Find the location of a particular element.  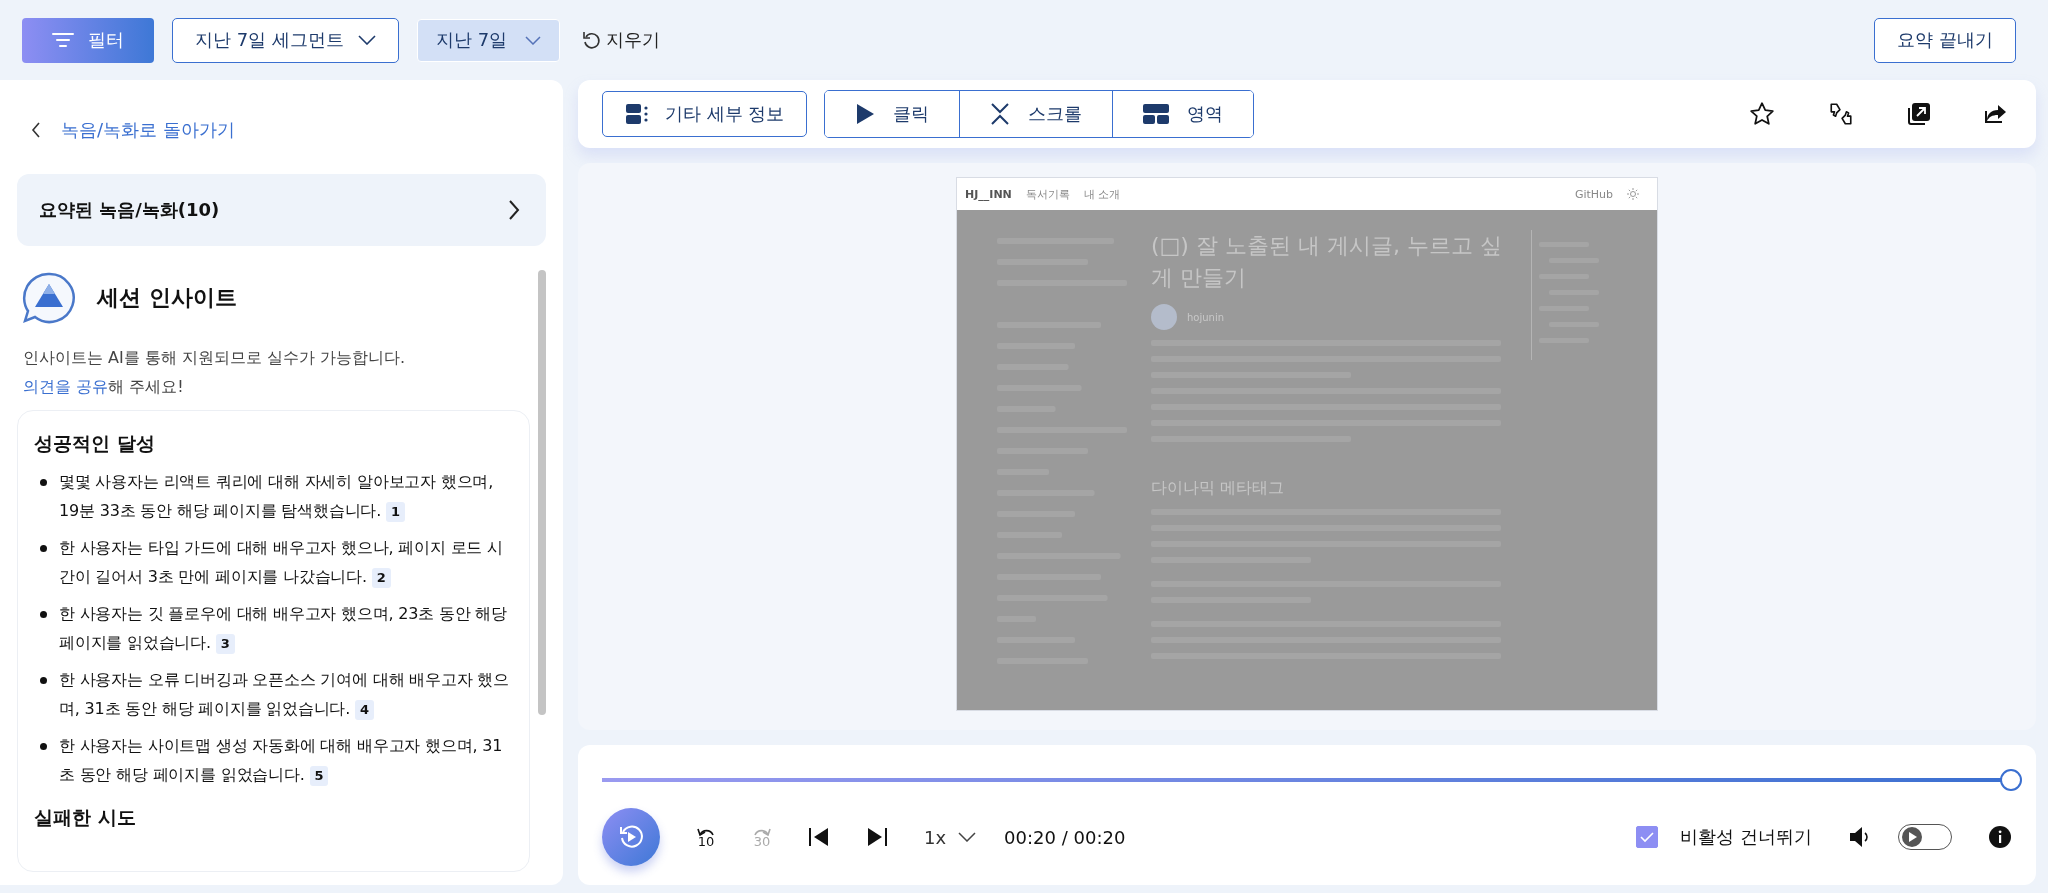

reference-badge: 3 is located at coordinates (225, 644).